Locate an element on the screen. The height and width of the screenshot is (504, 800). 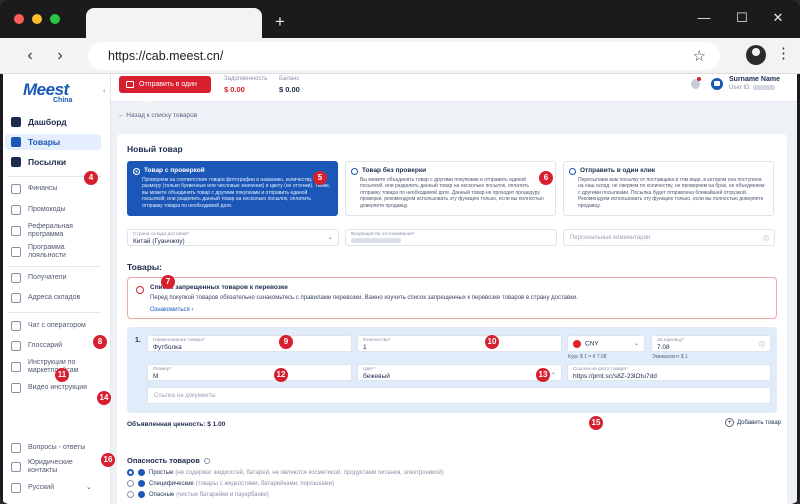
send-one-click-button: Отправить в один клик is located at coordinates (165, 90).